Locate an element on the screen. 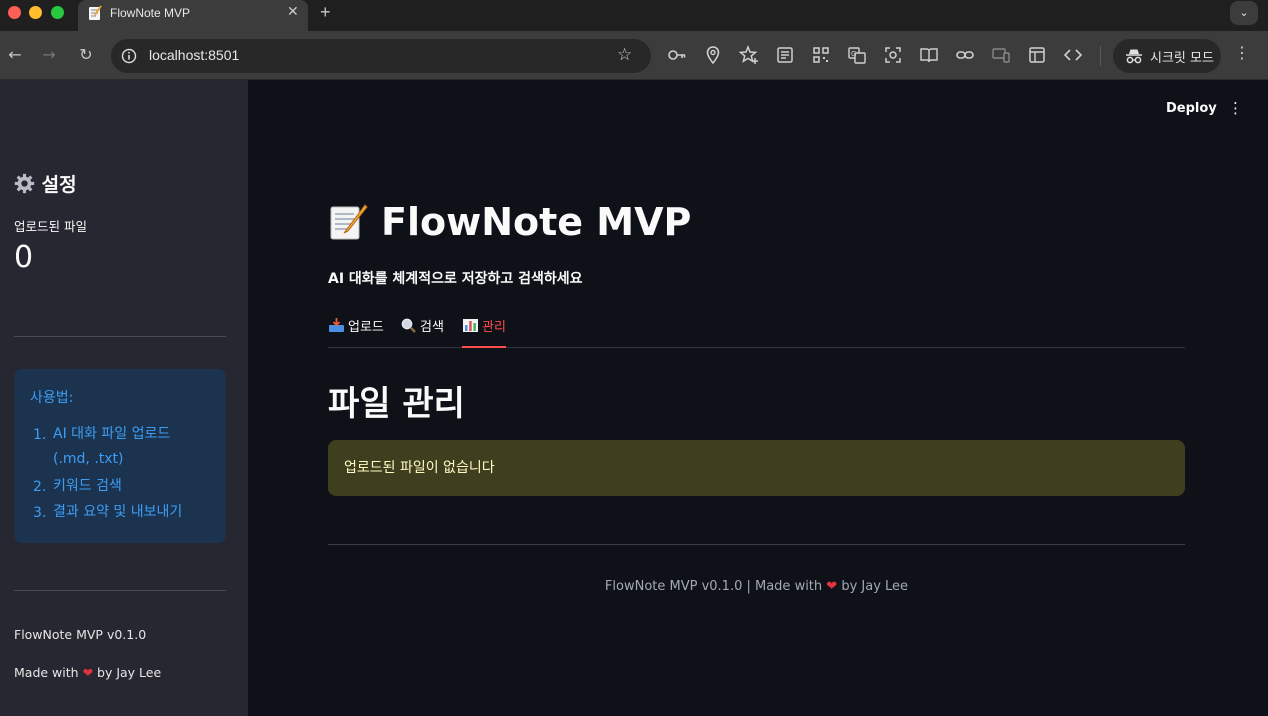  address-bar: localhost:8501 ☆ is located at coordinates (381, 56).